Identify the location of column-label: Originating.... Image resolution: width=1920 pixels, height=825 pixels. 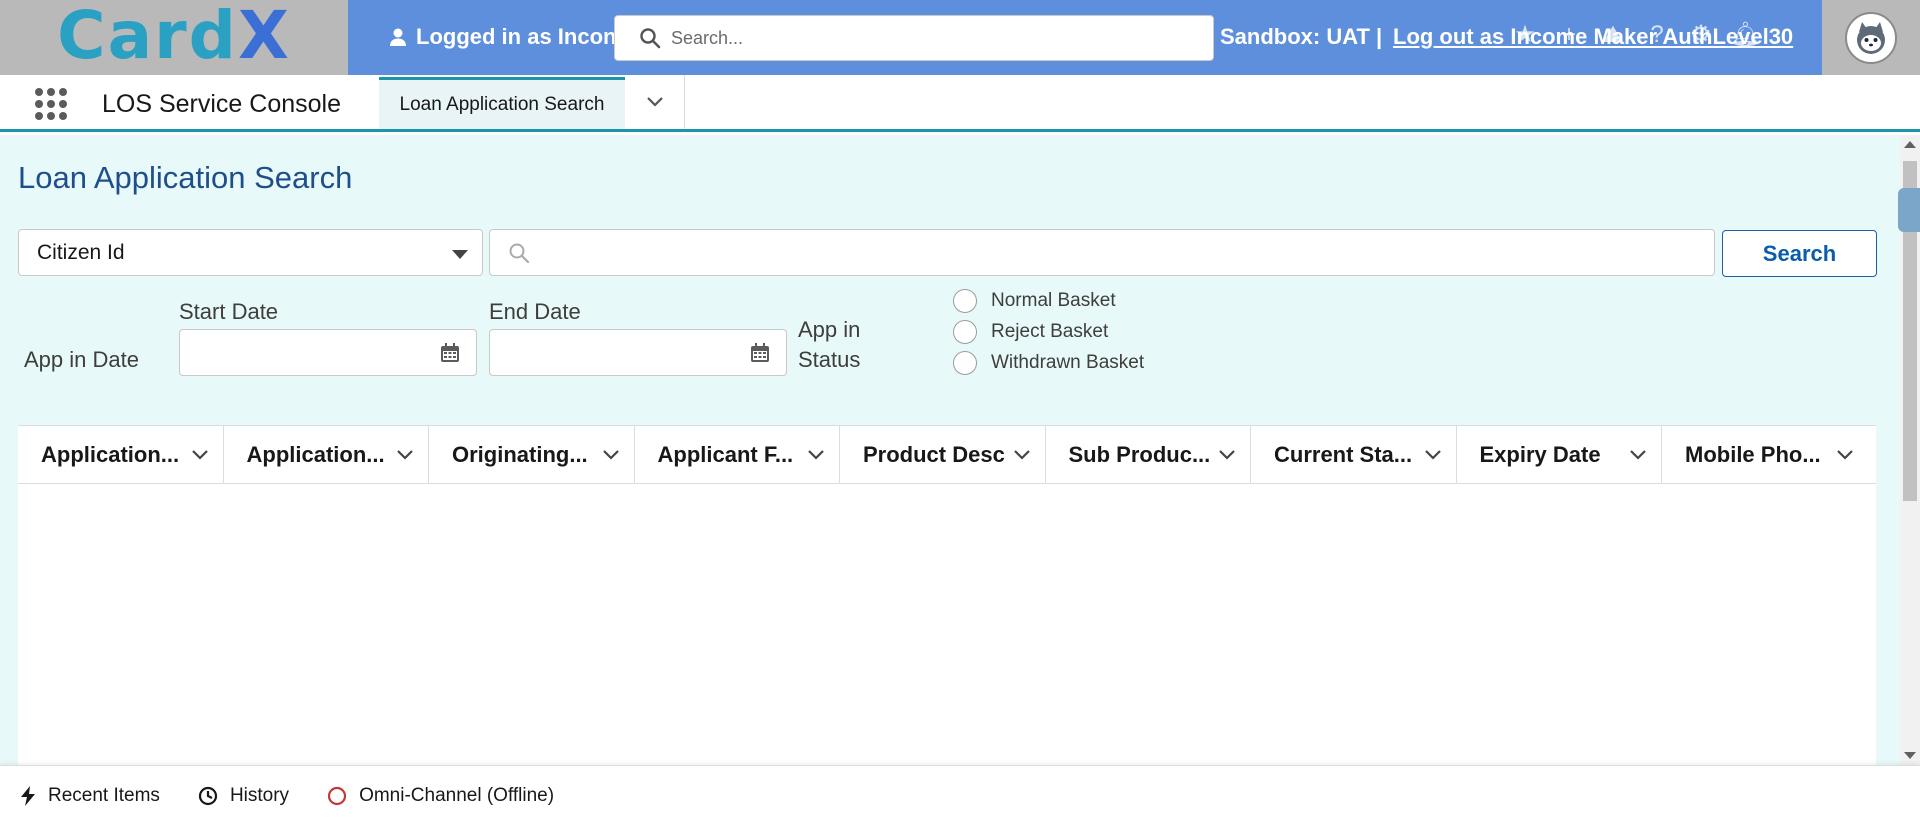
(520, 454).